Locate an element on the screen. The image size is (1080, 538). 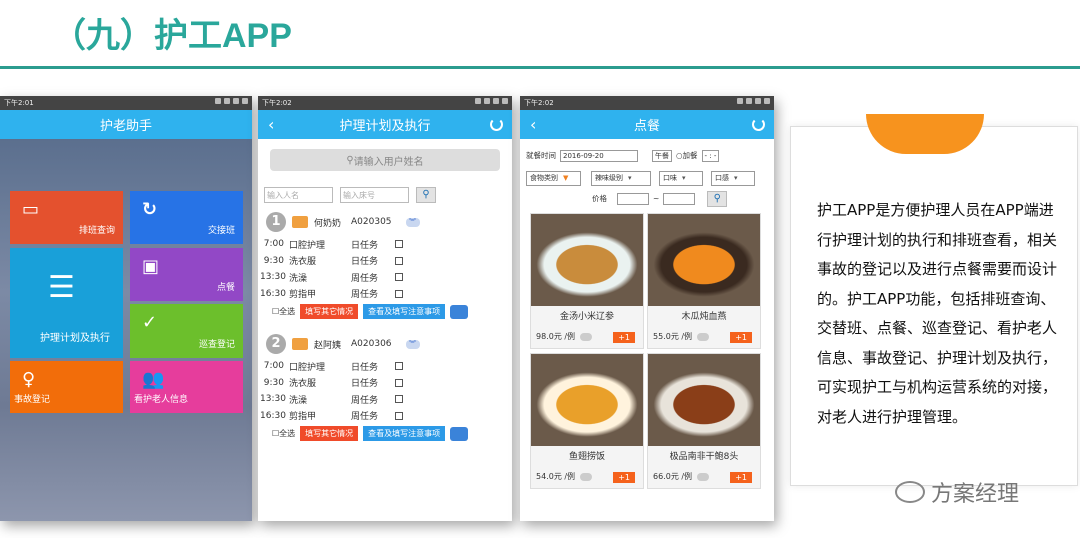
date-field: 2016-09-20 is located at coordinates (599, 155).